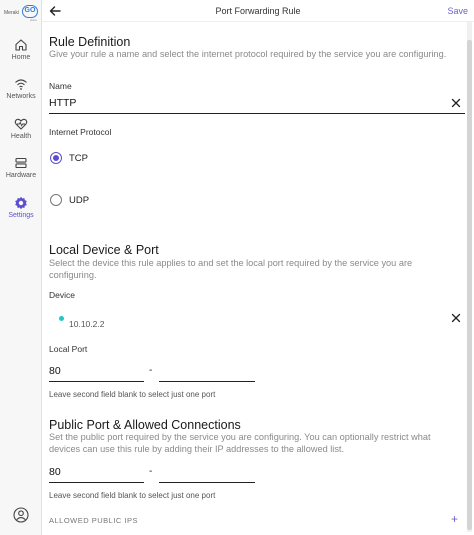  Describe the element at coordinates (56, 158) in the screenshot. I see `tcp-radio` at that location.